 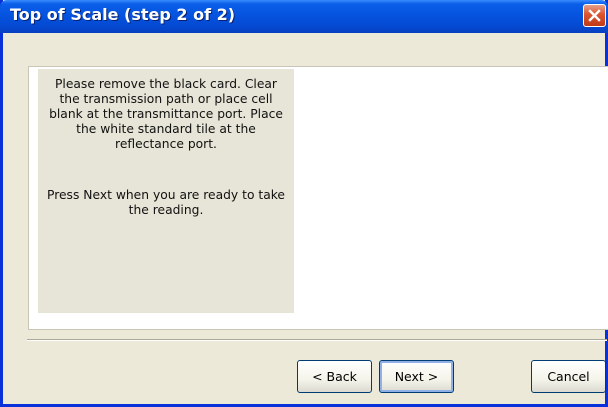 What do you see at coordinates (304, 16) in the screenshot?
I see `title-bar: Top of Scale (step 2 of 2)` at bounding box center [304, 16].